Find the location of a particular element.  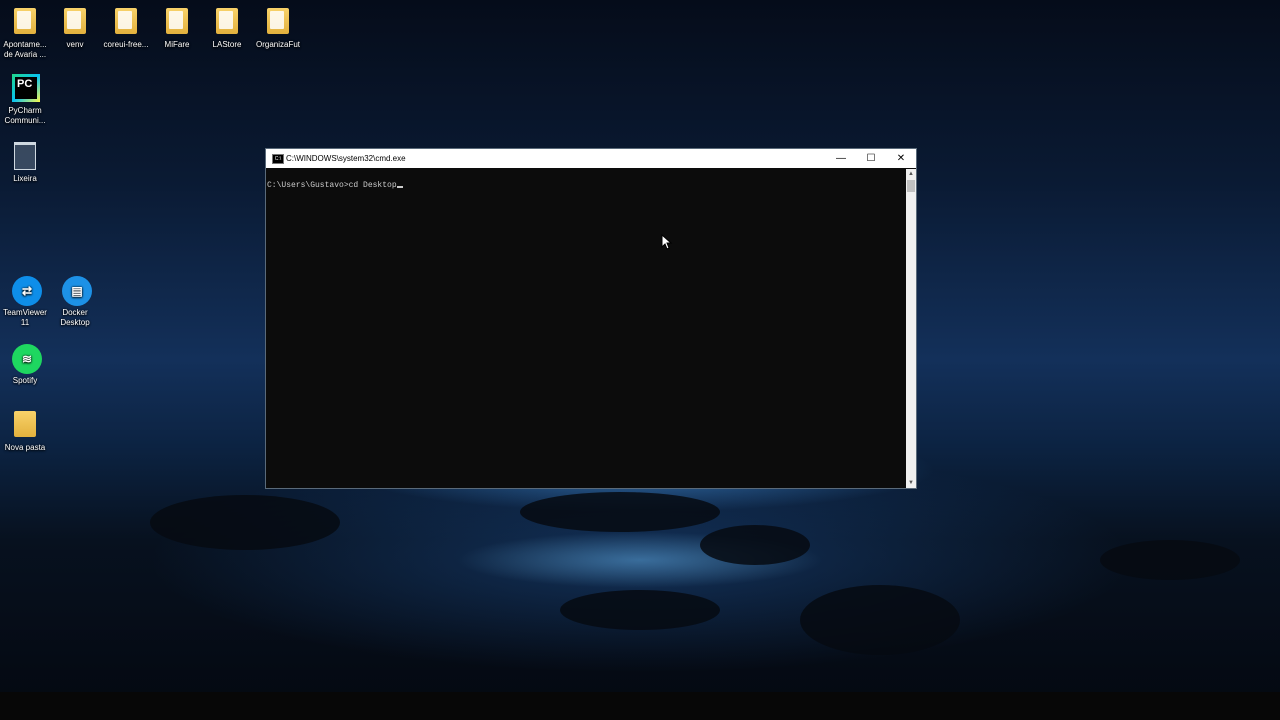

console-line: C:\Users\Gustavo>cd Desktop is located at coordinates (335, 186).